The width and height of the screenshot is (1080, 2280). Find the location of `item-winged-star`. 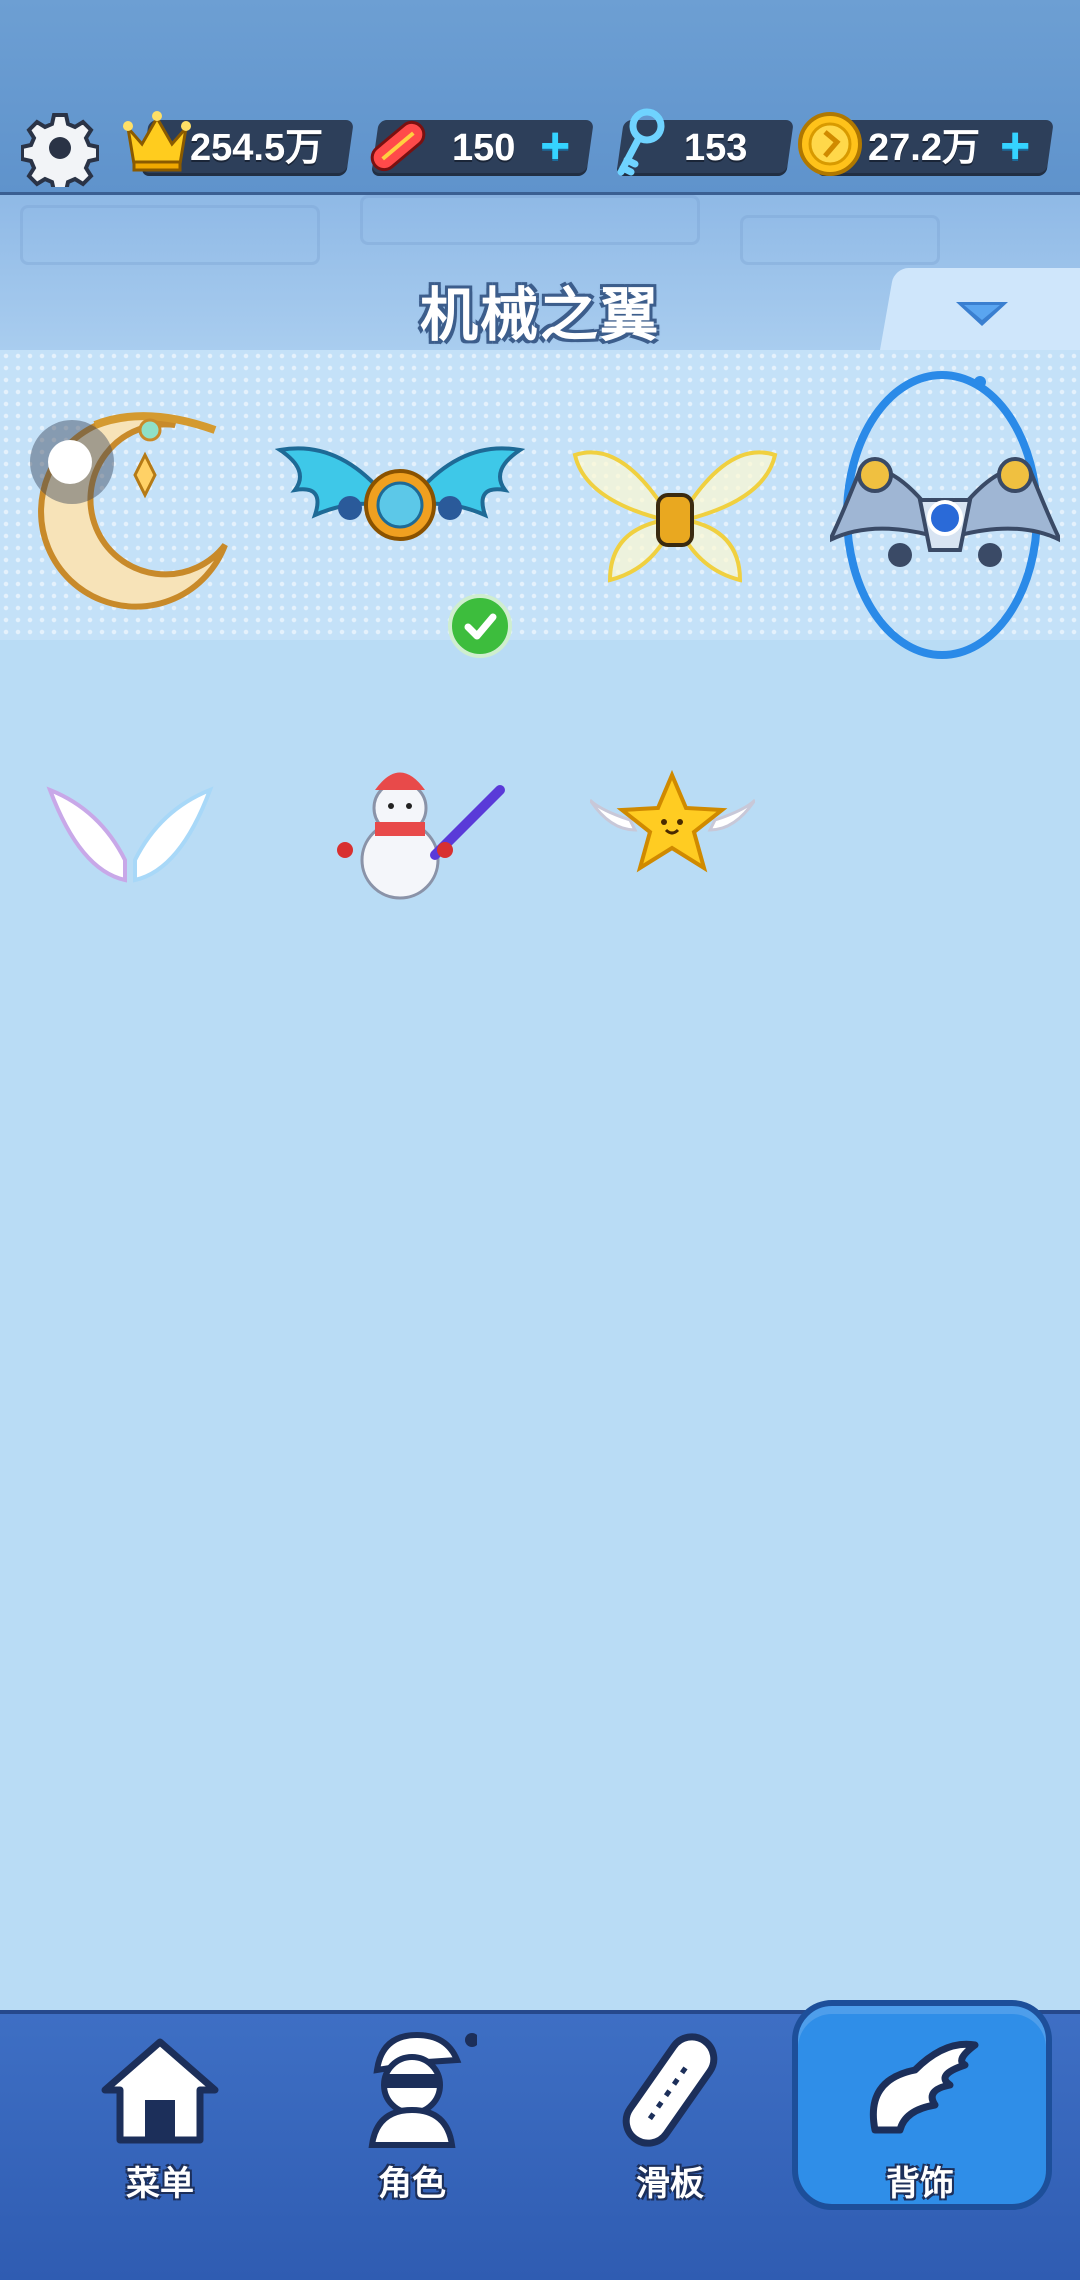

item-winged-star is located at coordinates (672, 824).